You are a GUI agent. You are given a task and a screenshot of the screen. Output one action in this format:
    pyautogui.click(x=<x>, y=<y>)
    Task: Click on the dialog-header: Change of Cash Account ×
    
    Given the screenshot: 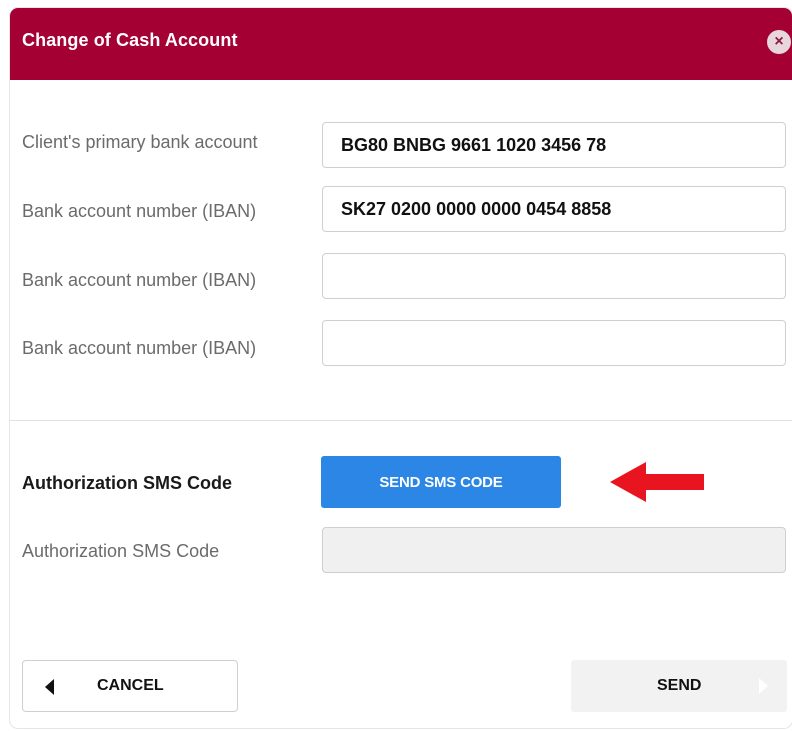 What is the action you would take?
    pyautogui.click(x=401, y=44)
    